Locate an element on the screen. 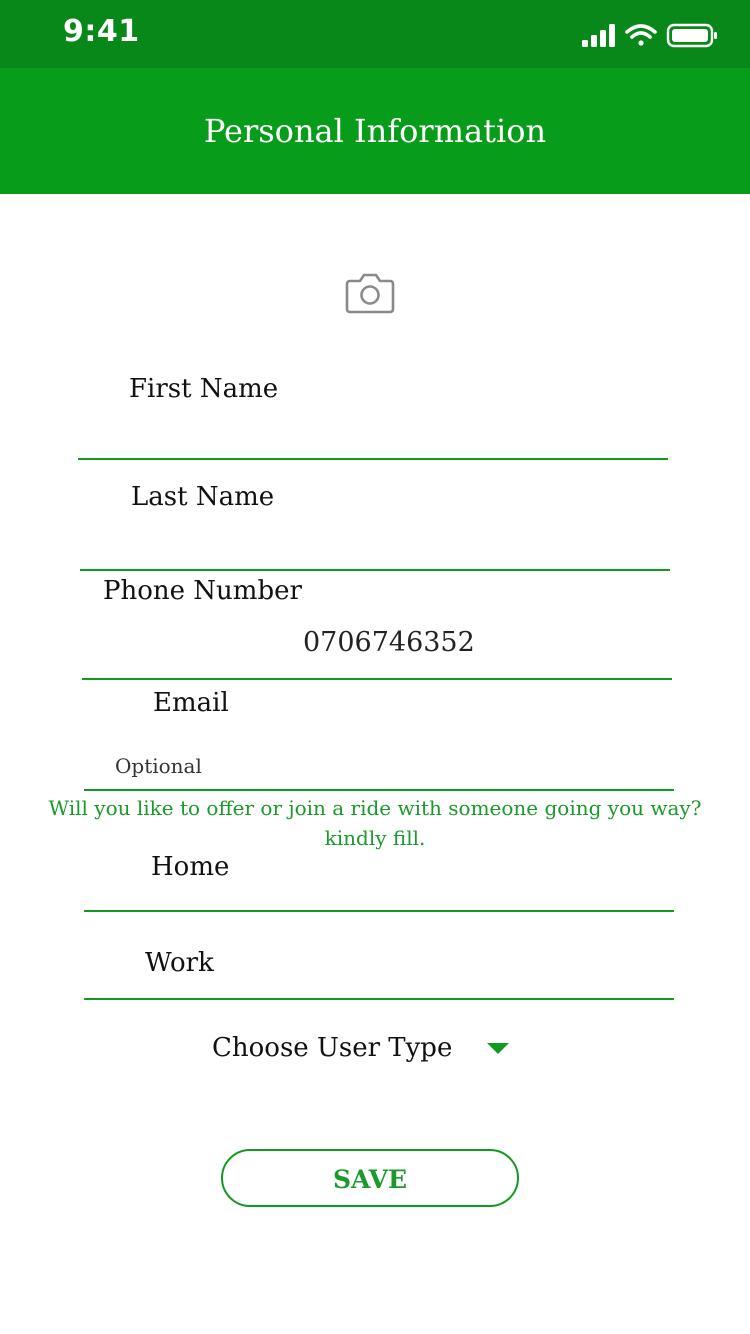  status-icons is located at coordinates (652, 36).